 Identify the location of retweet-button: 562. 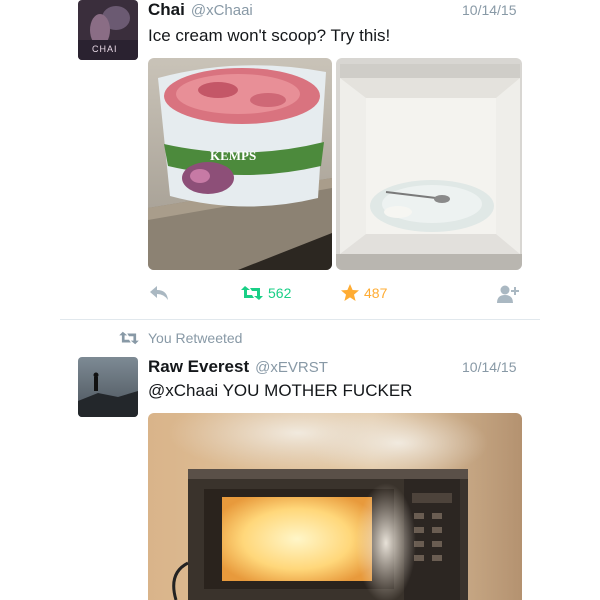
(265, 293).